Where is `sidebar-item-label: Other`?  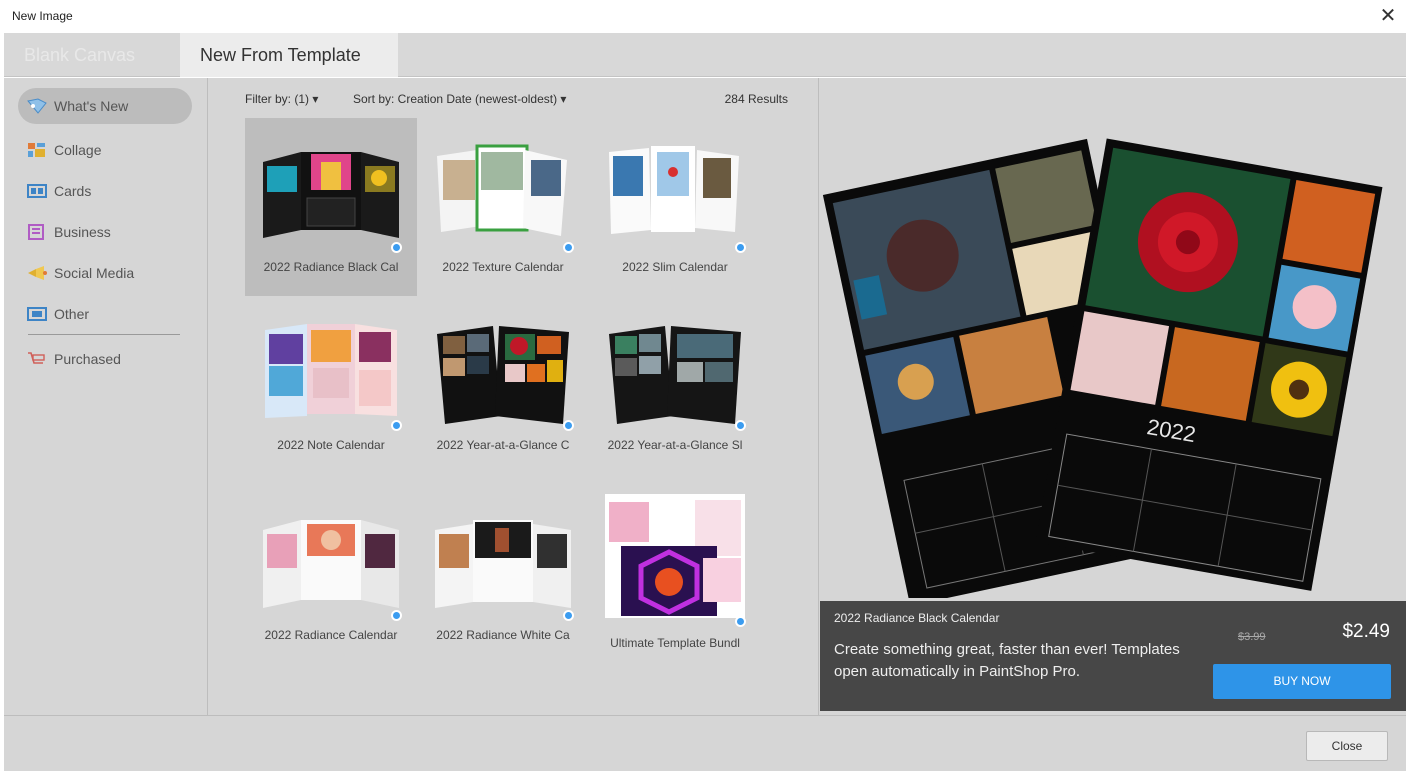
sidebar-item-label: Other is located at coordinates (72, 314).